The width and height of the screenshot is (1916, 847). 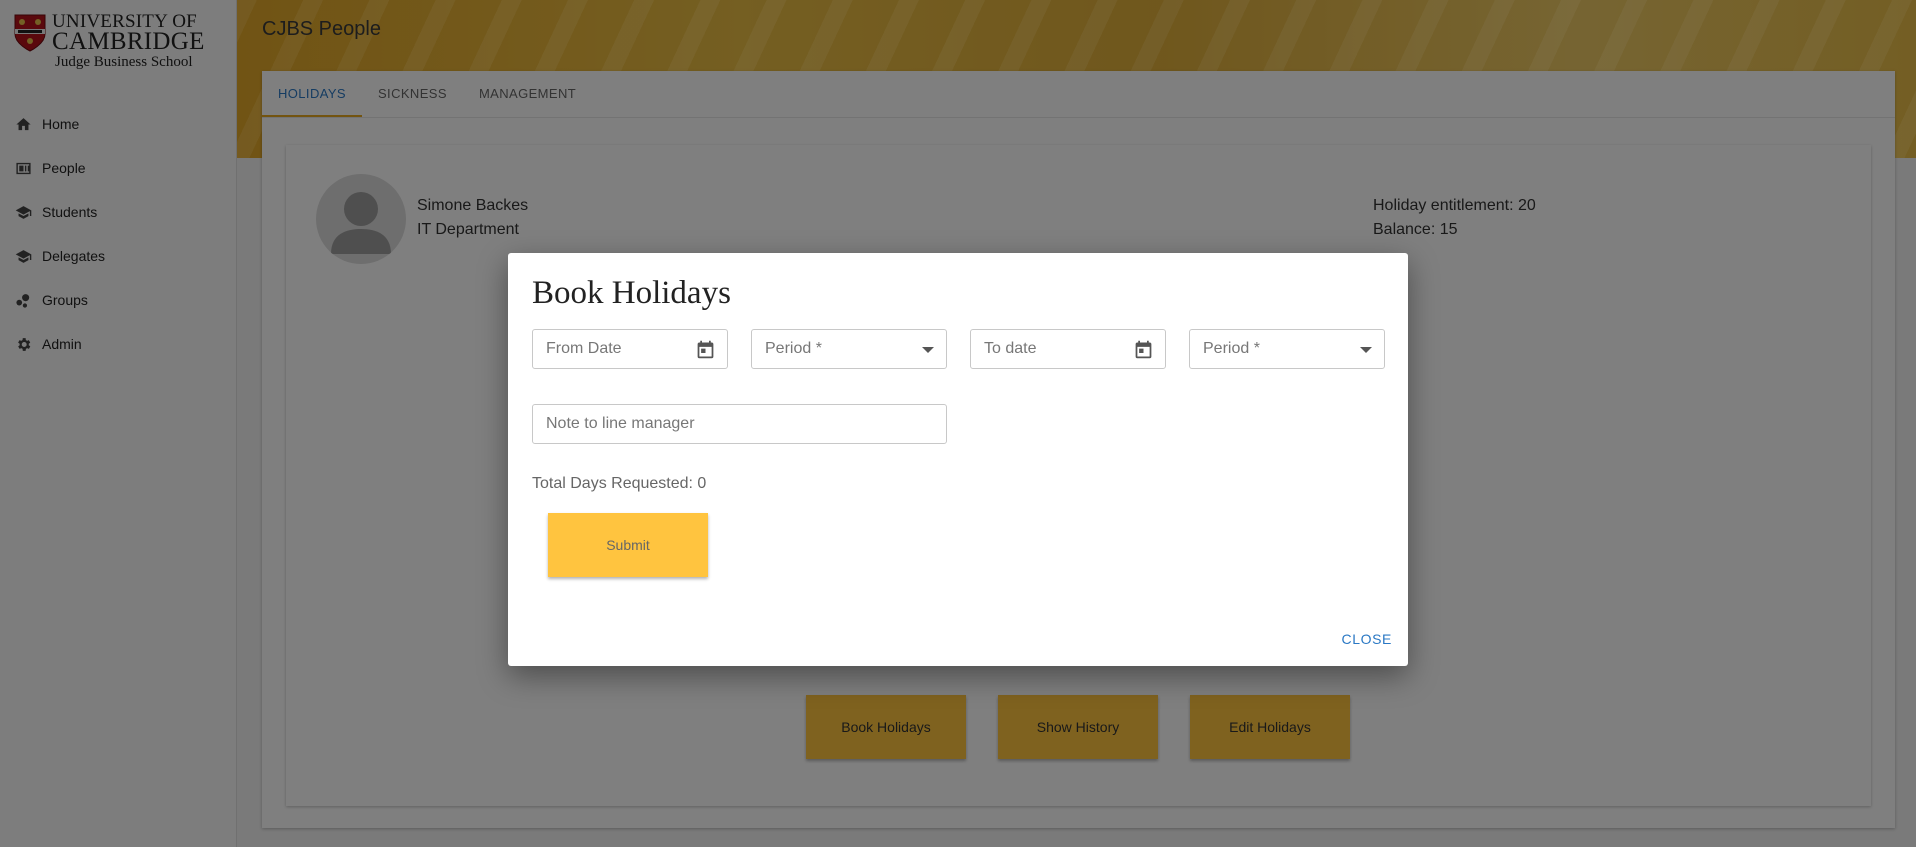 What do you see at coordinates (628, 545) in the screenshot?
I see `submit-button: Submit` at bounding box center [628, 545].